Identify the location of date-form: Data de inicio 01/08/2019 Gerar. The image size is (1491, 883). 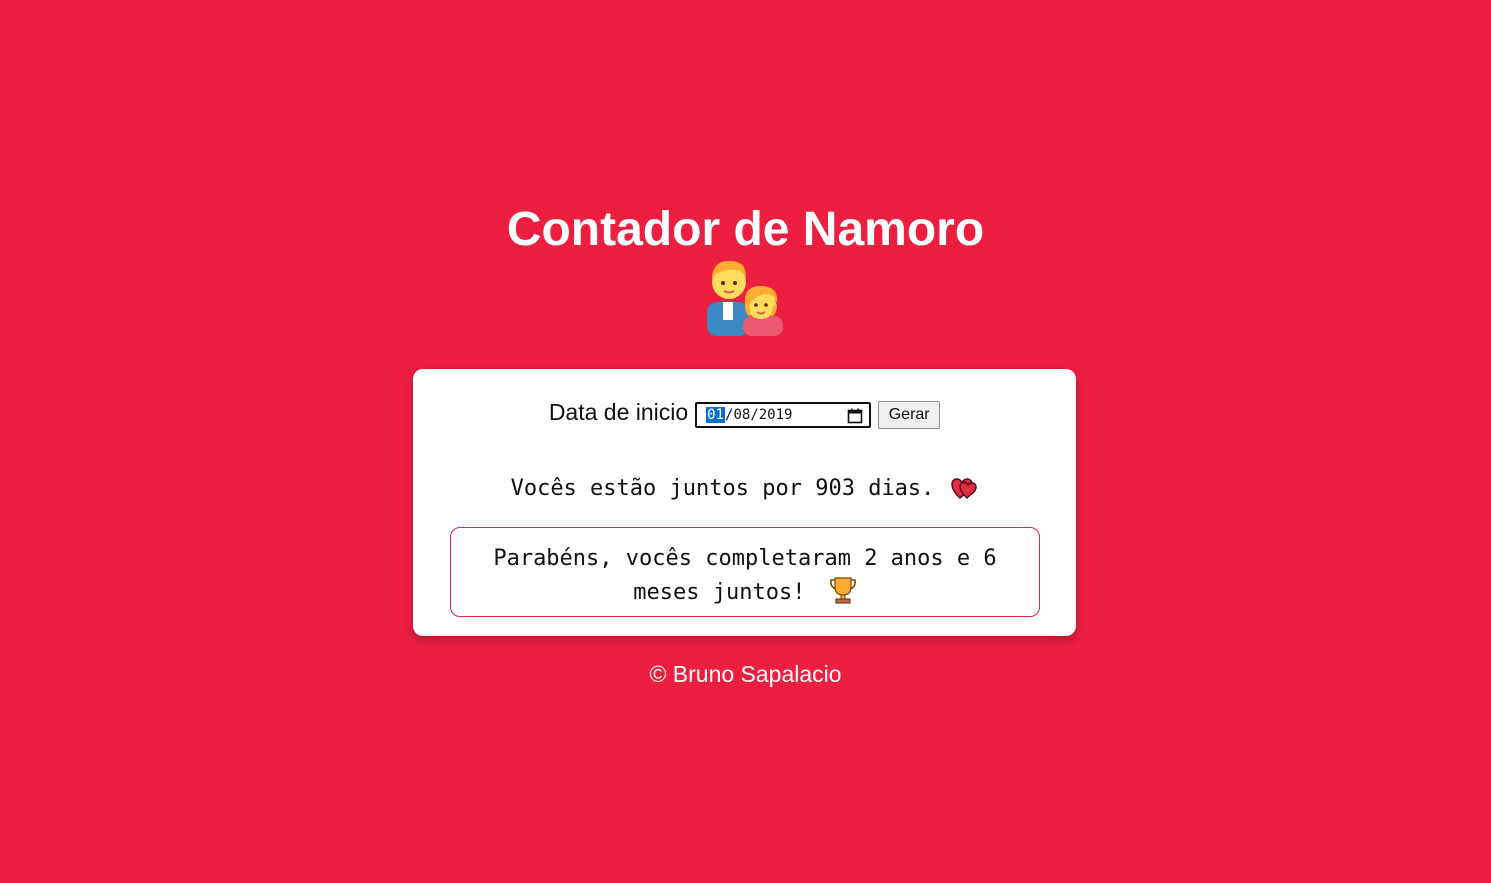
(744, 413).